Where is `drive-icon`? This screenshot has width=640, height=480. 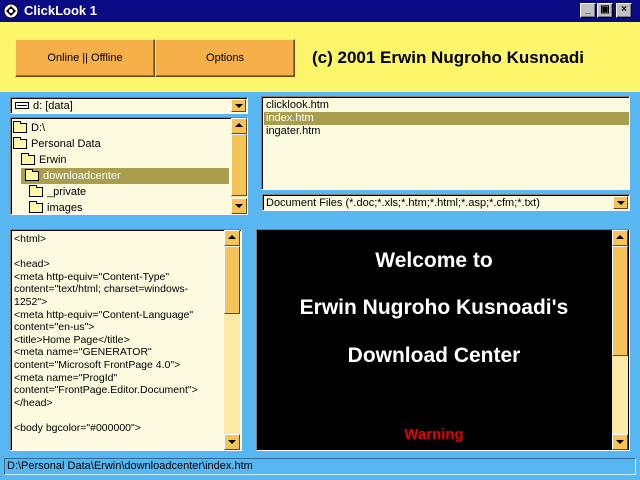
drive-icon is located at coordinates (22, 105).